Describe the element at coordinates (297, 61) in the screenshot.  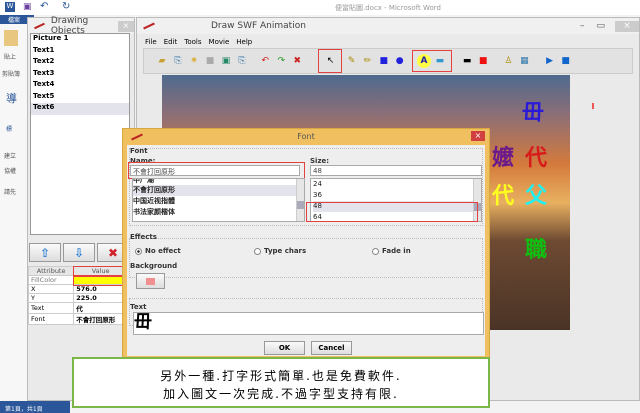
I see `delete-icon: ✖` at that location.